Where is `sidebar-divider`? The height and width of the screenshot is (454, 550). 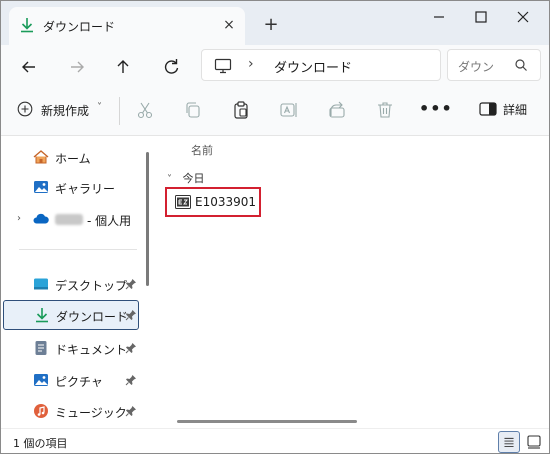 sidebar-divider is located at coordinates (78, 249).